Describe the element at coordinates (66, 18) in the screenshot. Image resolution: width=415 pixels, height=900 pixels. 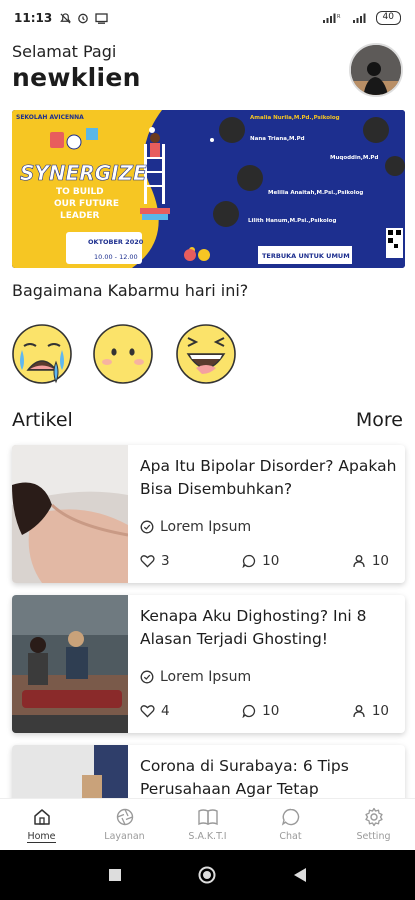
I see `dnd-icon` at that location.